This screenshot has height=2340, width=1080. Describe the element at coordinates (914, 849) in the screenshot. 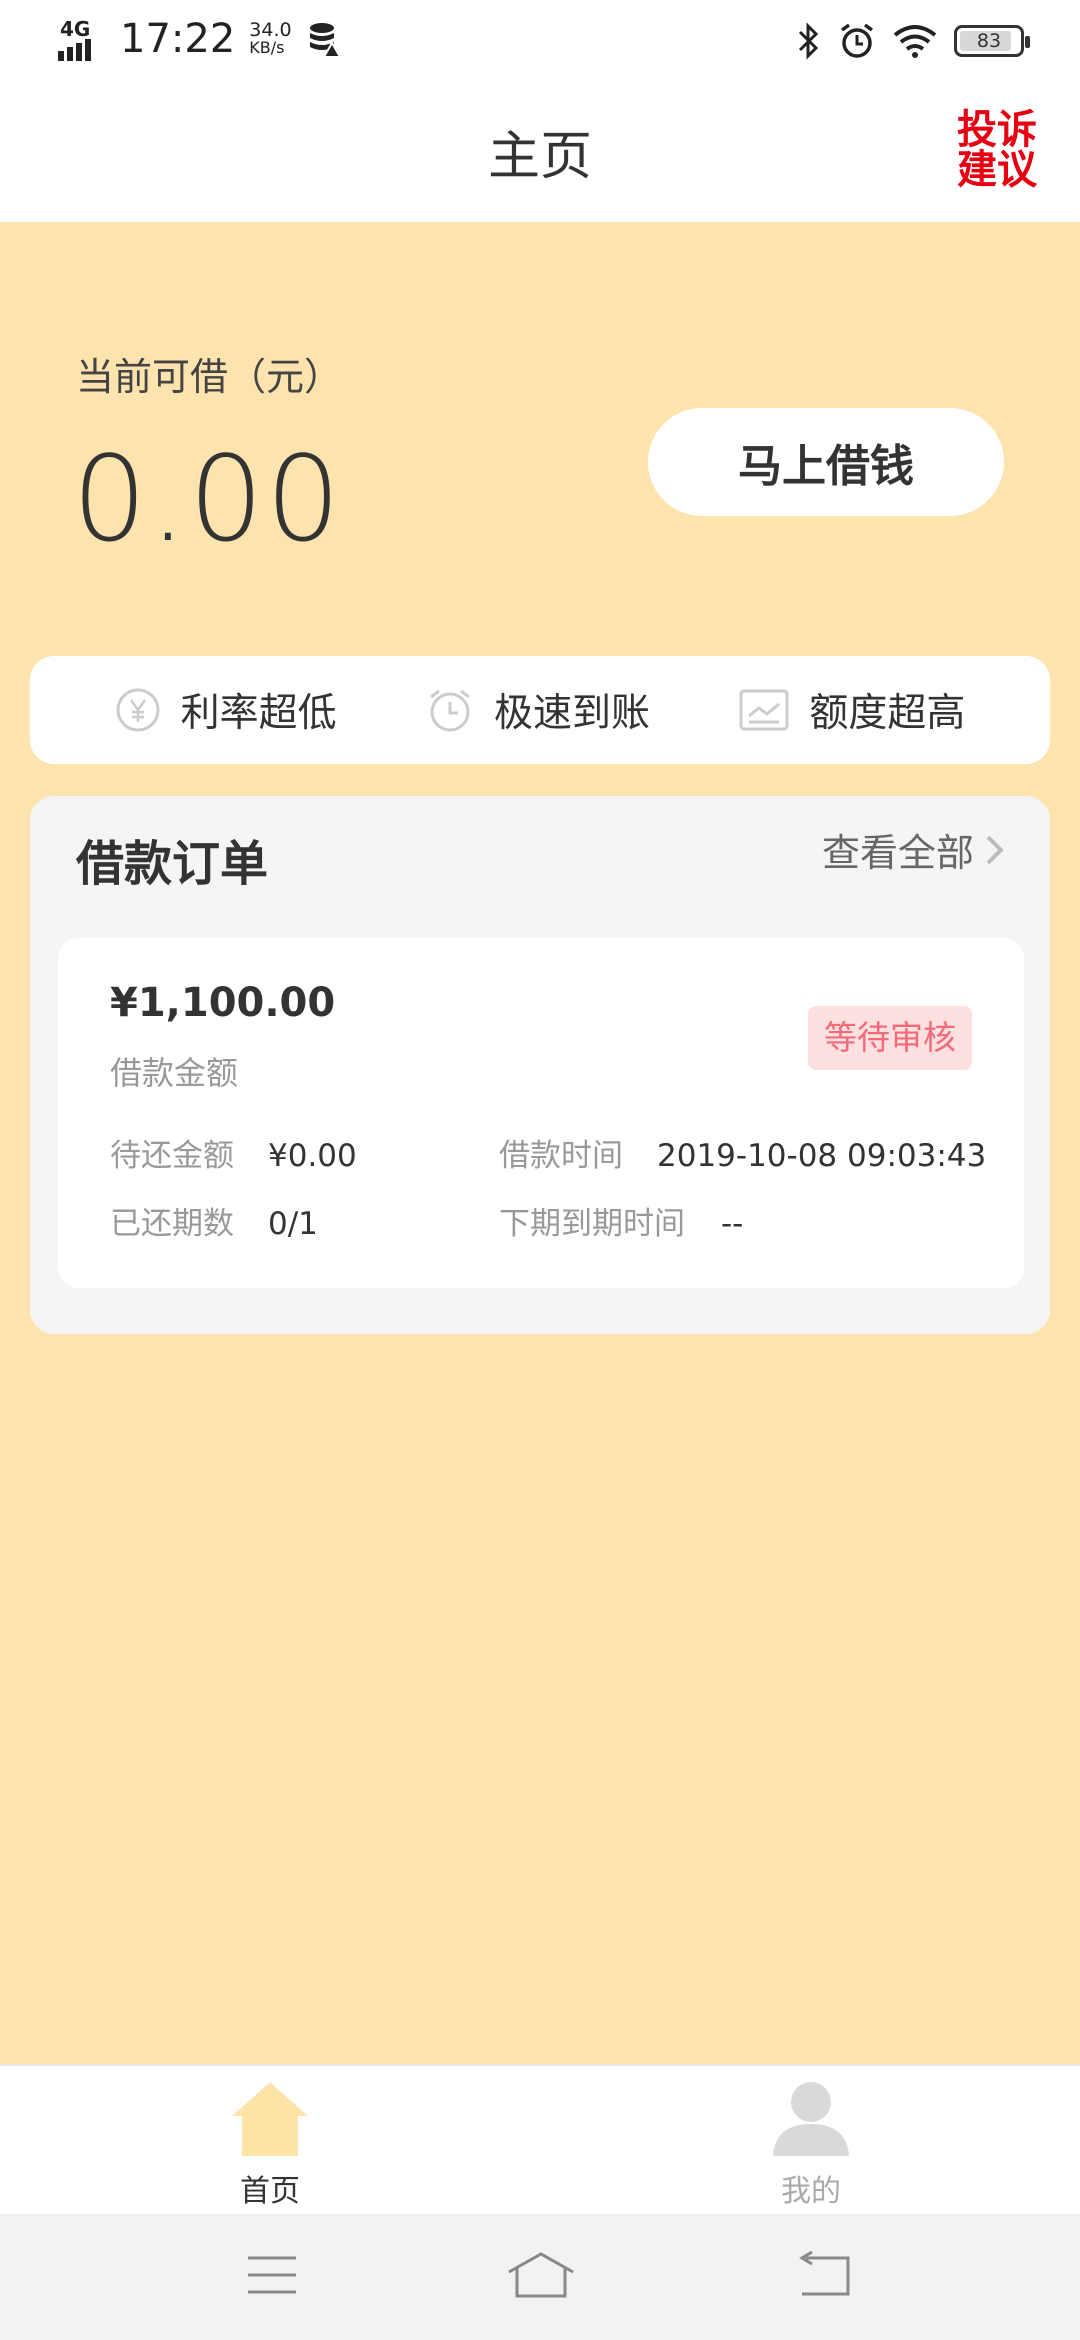

I see `view-all-link: 查看全部` at that location.